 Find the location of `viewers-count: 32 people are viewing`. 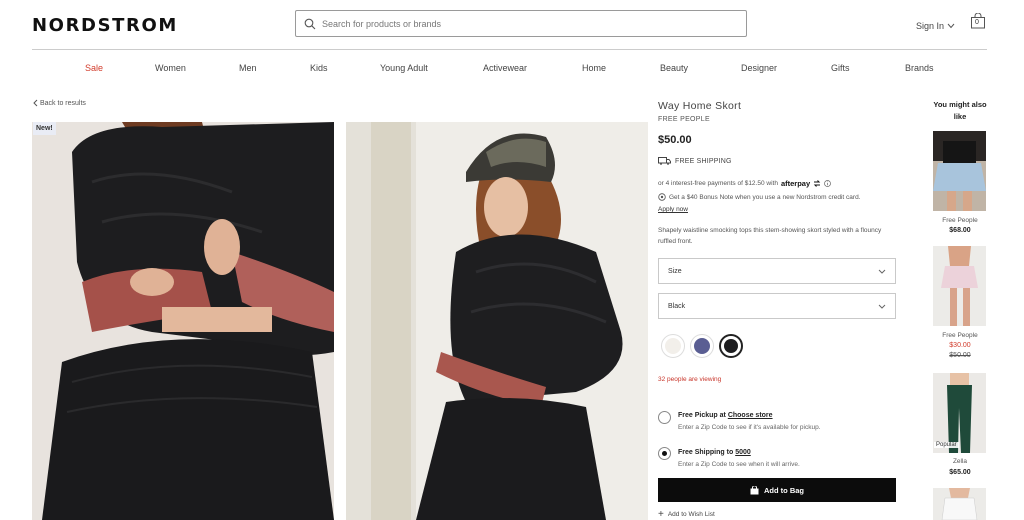

viewers-count: 32 people are viewing is located at coordinates (690, 379).